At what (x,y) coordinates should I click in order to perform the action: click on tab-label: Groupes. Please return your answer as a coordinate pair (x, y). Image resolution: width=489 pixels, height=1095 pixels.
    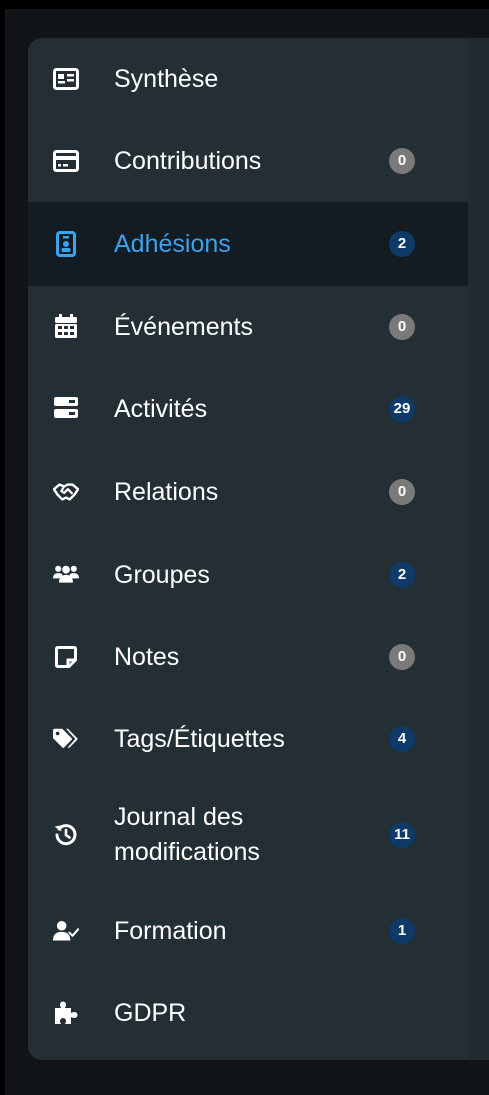
    Looking at the image, I should click on (162, 575).